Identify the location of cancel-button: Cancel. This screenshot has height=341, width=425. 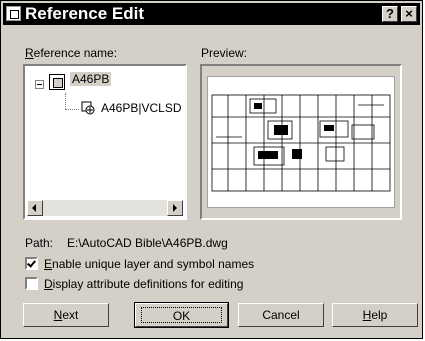
(281, 315).